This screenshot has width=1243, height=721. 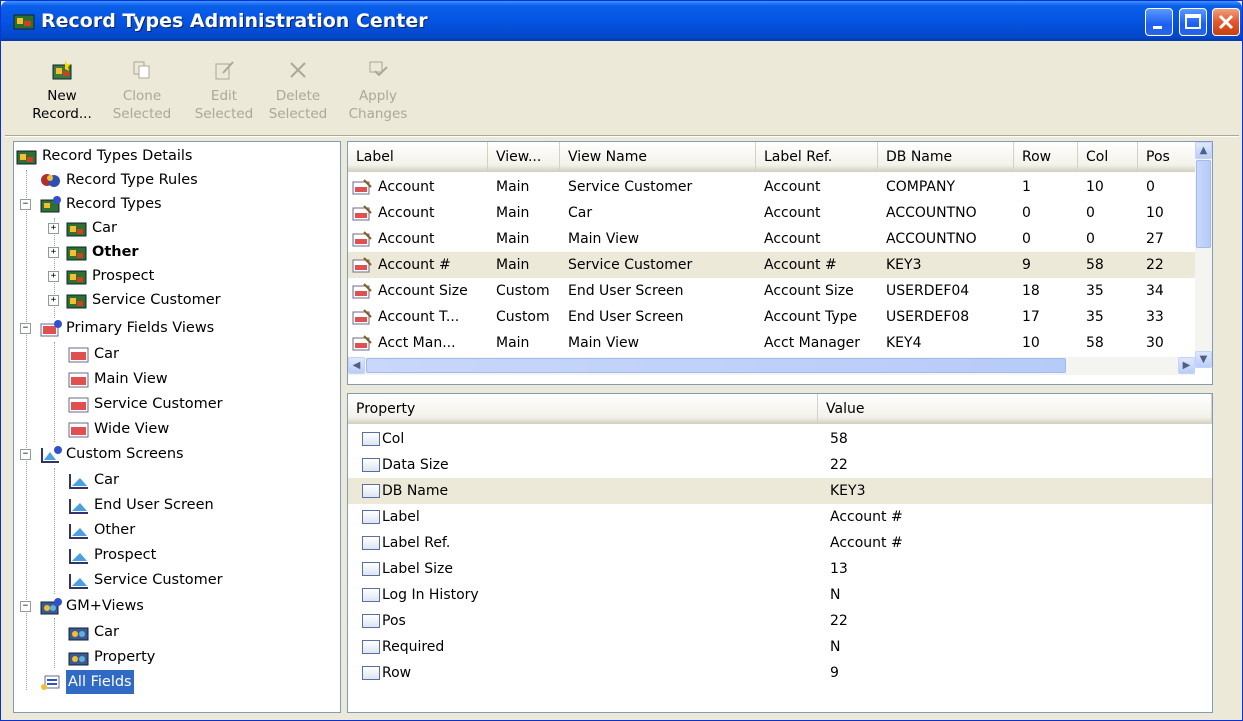 I want to click on tree-node-label: Main View, so click(x=131, y=379).